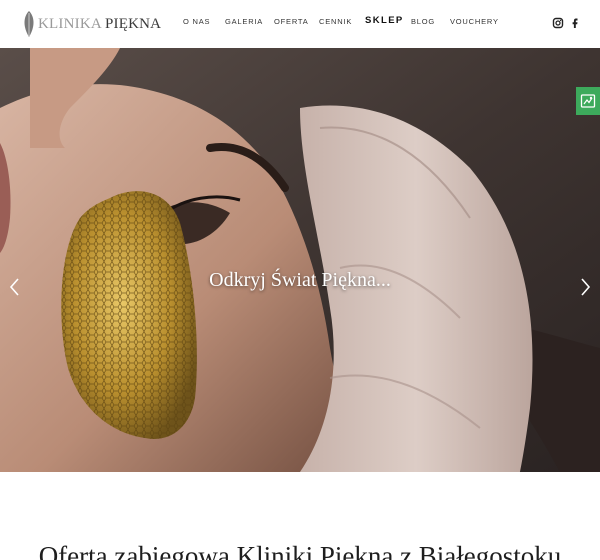  What do you see at coordinates (196, 21) in the screenshot?
I see `nav-item-o-nas: O NAS` at bounding box center [196, 21].